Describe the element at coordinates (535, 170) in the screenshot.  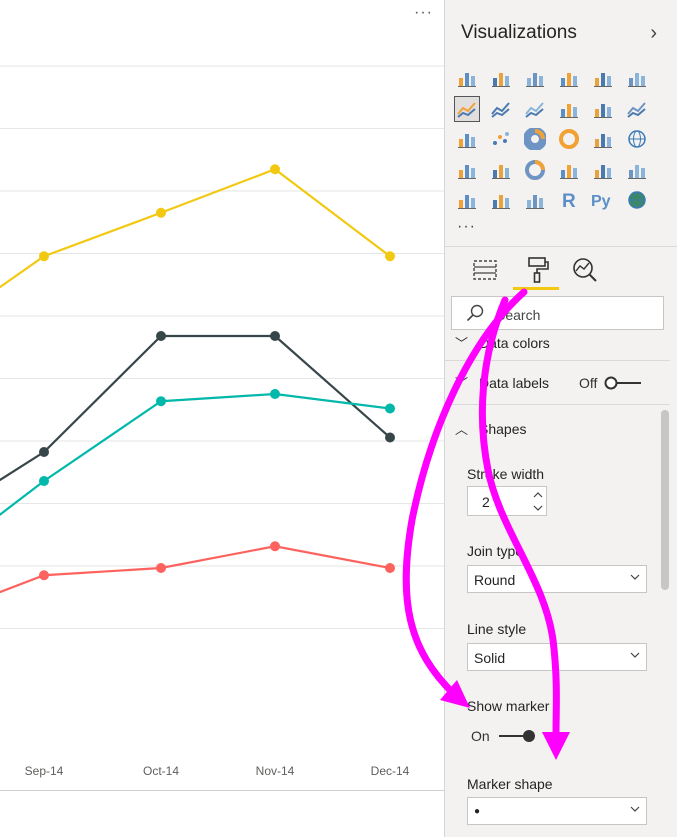
I see `gauge-icon` at that location.